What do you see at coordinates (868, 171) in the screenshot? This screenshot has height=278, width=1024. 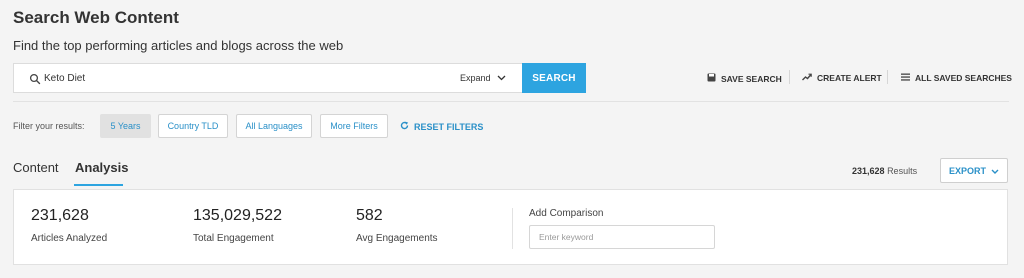 I see `results-number: 231,628` at bounding box center [868, 171].